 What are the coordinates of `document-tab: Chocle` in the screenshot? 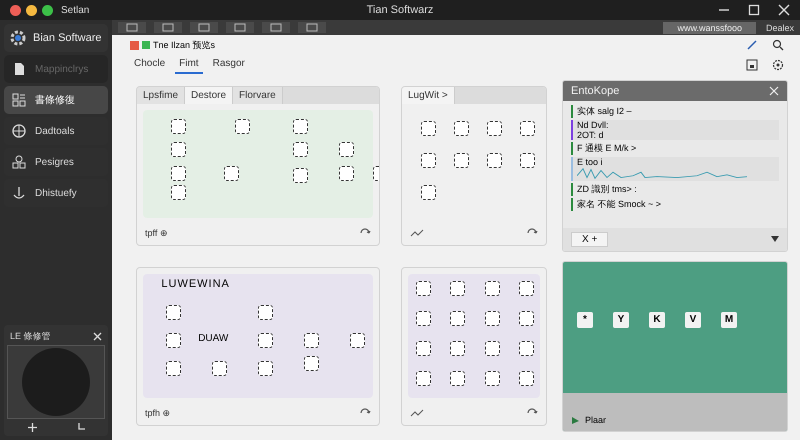 It's located at (150, 64).